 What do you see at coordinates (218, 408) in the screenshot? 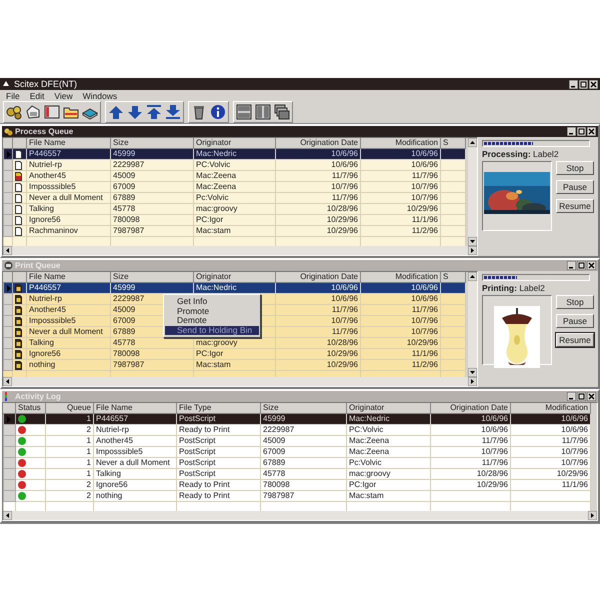
I see `column-header: File Type` at bounding box center [218, 408].